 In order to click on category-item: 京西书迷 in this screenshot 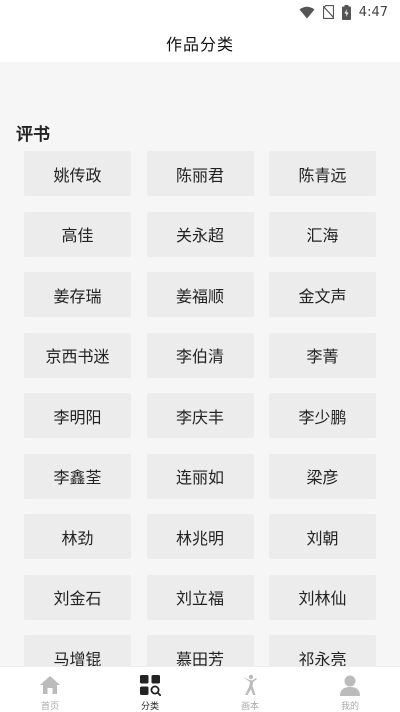, I will do `click(77, 355)`.